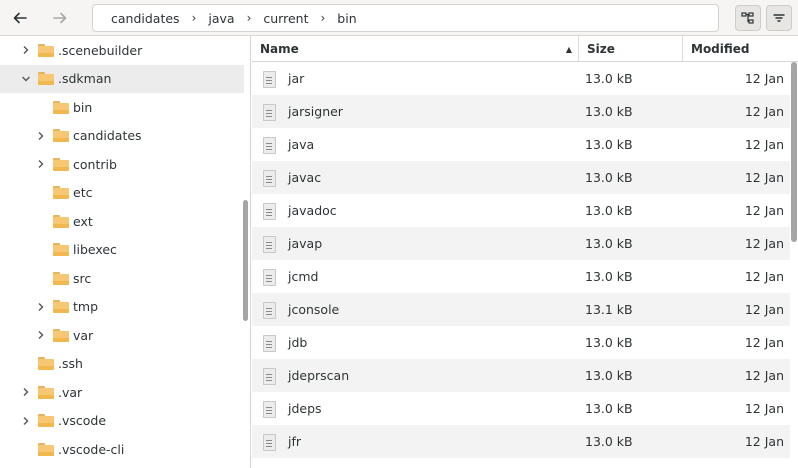 The image size is (798, 468). What do you see at coordinates (521, 342) in the screenshot?
I see `file-row: jdb 13.0 kB 12 Jan` at bounding box center [521, 342].